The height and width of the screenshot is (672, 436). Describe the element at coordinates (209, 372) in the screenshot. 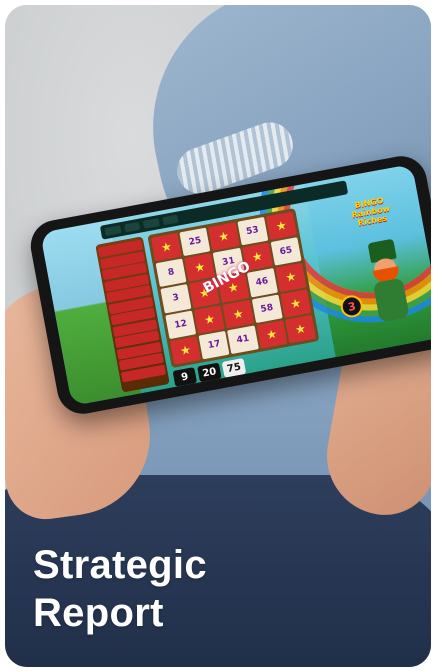

I see `called-ball: 20` at that location.